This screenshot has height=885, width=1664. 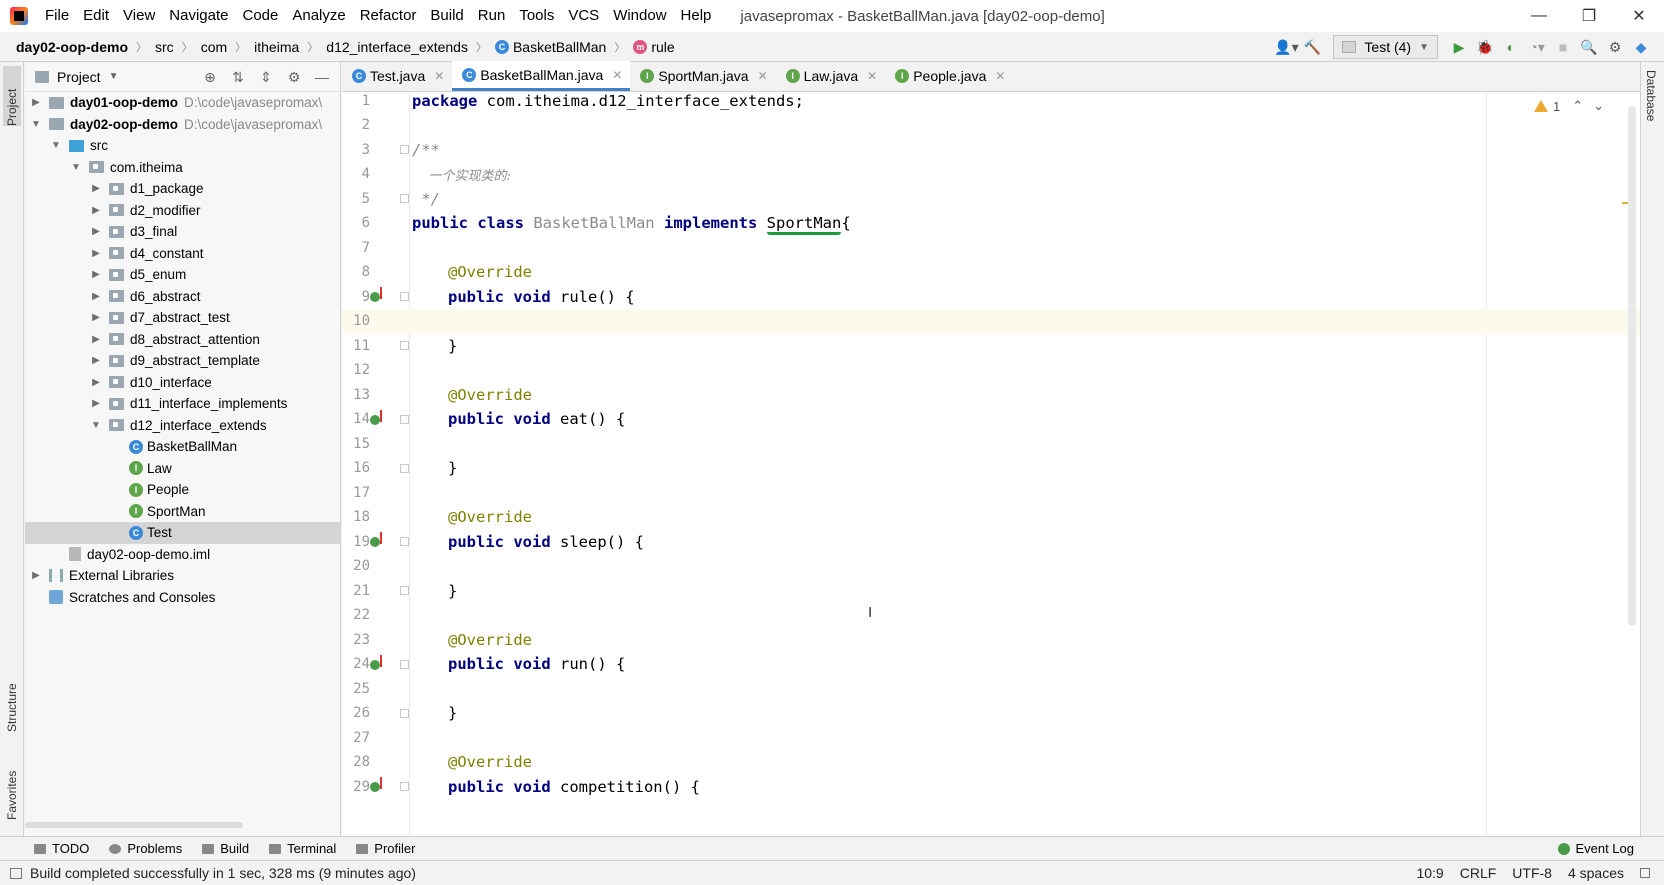 What do you see at coordinates (1563, 47) in the screenshot?
I see `stop-icon: ■` at bounding box center [1563, 47].